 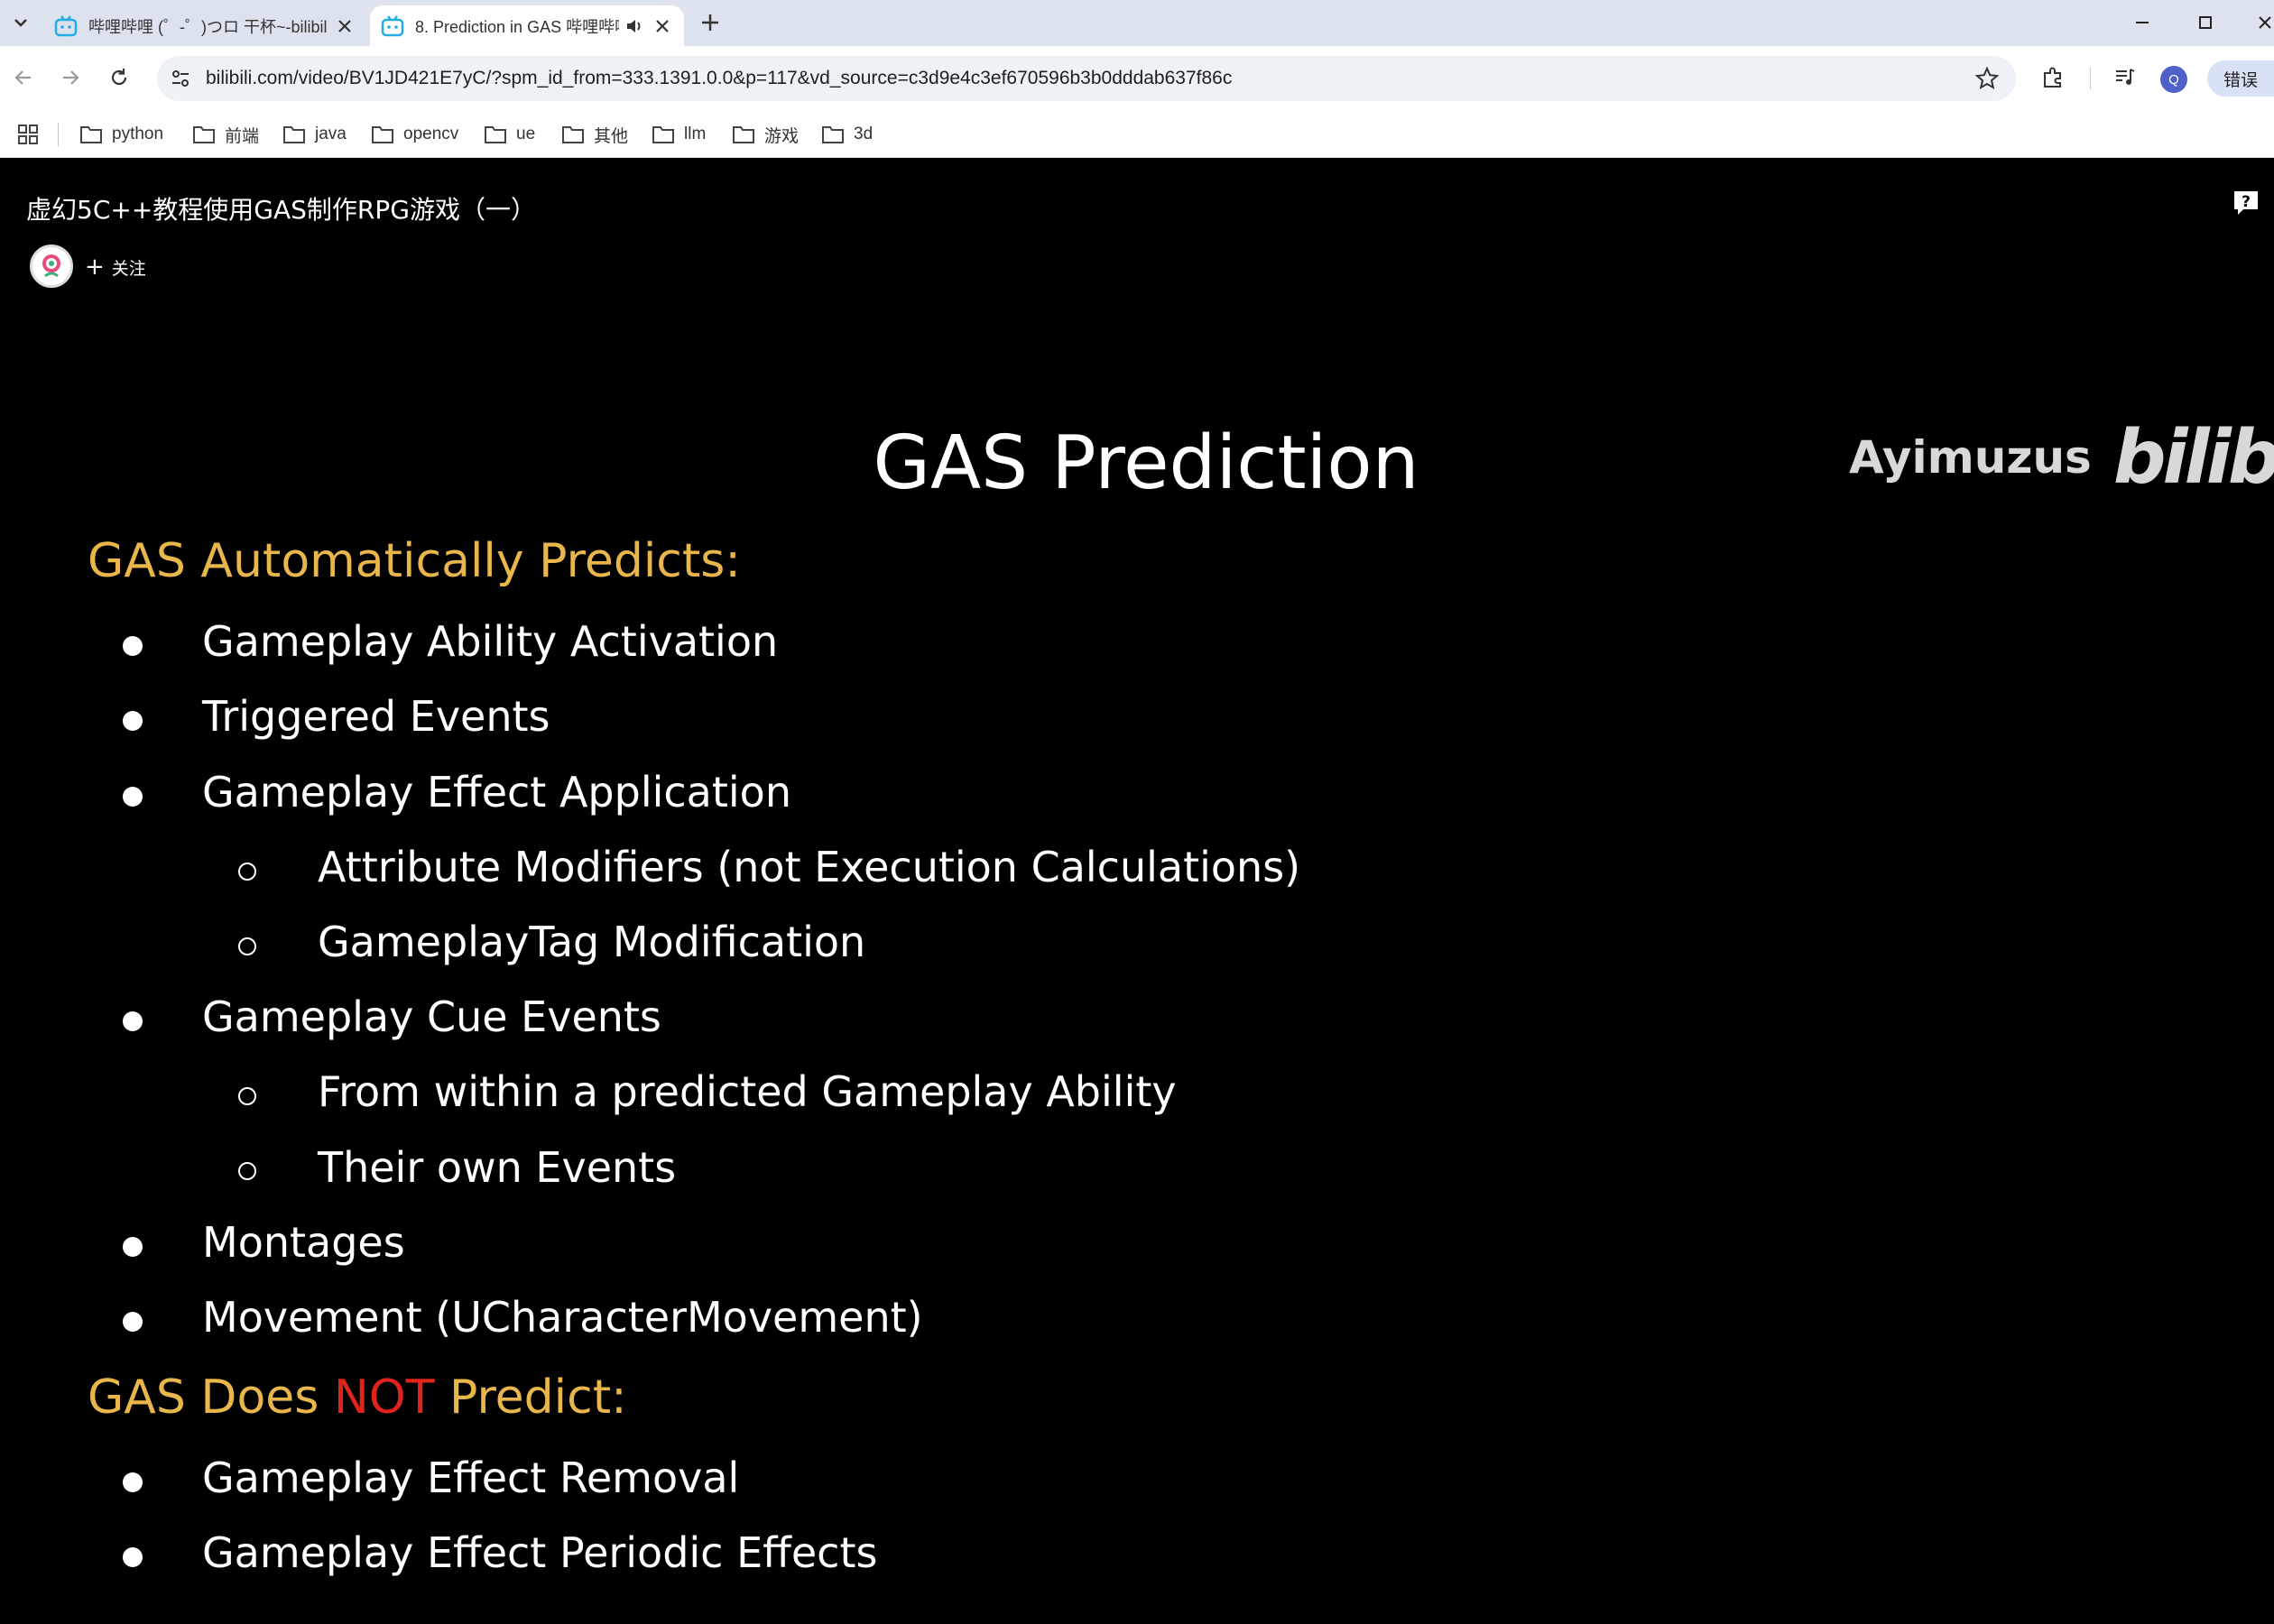 I want to click on sub-list-item: Their own Events, so click(x=497, y=1168).